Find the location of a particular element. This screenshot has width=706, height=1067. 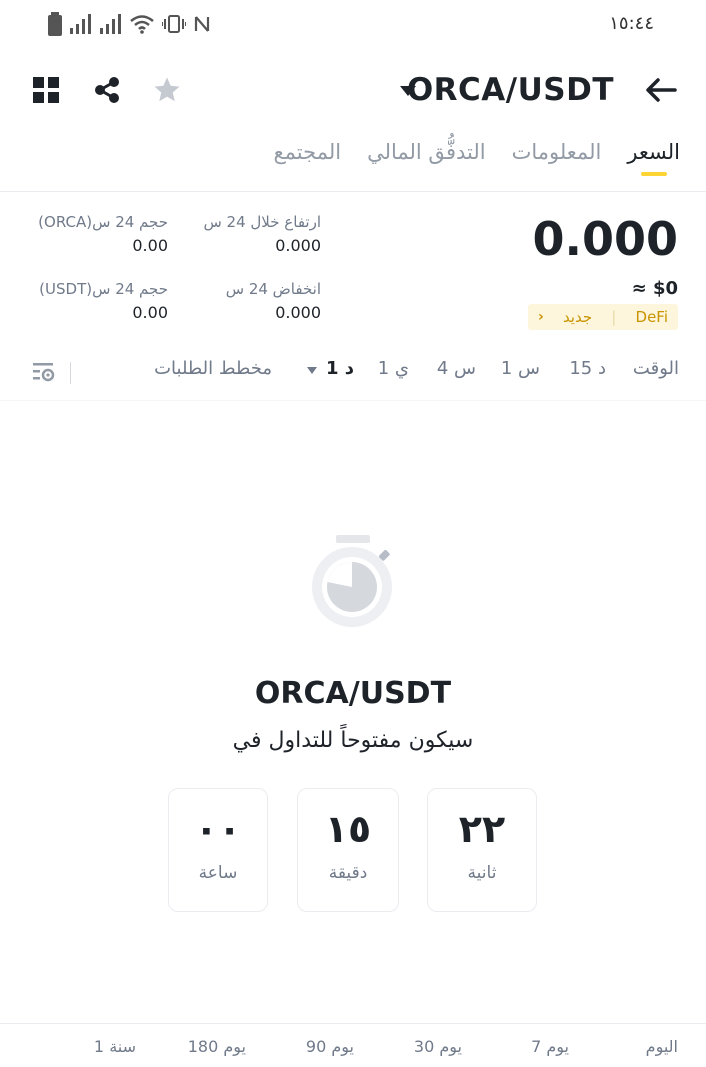

stopwatch-icon is located at coordinates (353, 582).